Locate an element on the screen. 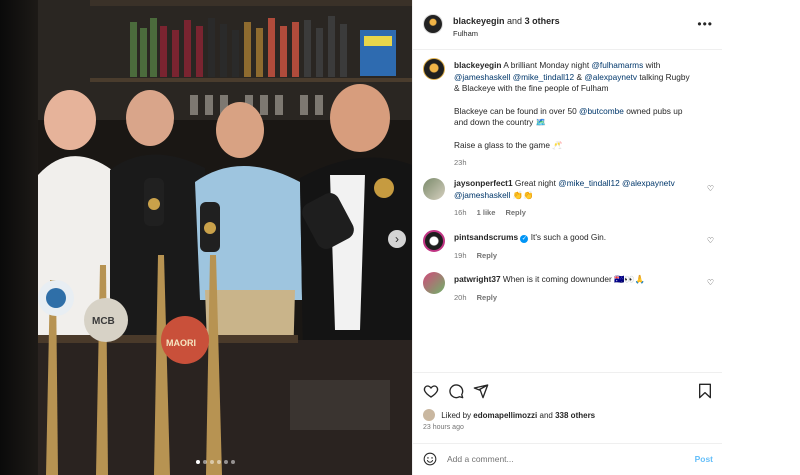 This screenshot has height=475, width=800. map-emoji: 🗺️ is located at coordinates (540, 122).